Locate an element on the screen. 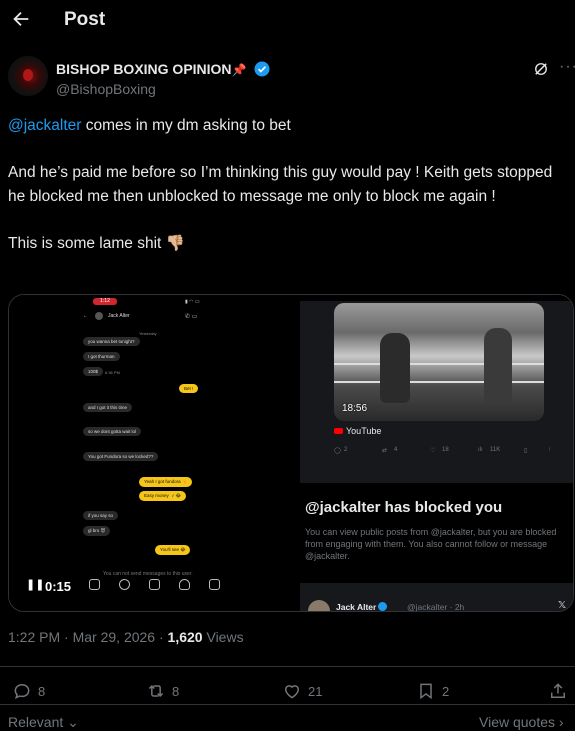 The height and width of the screenshot is (731, 575). dm-date-label: Yesterday is located at coordinates (148, 333).